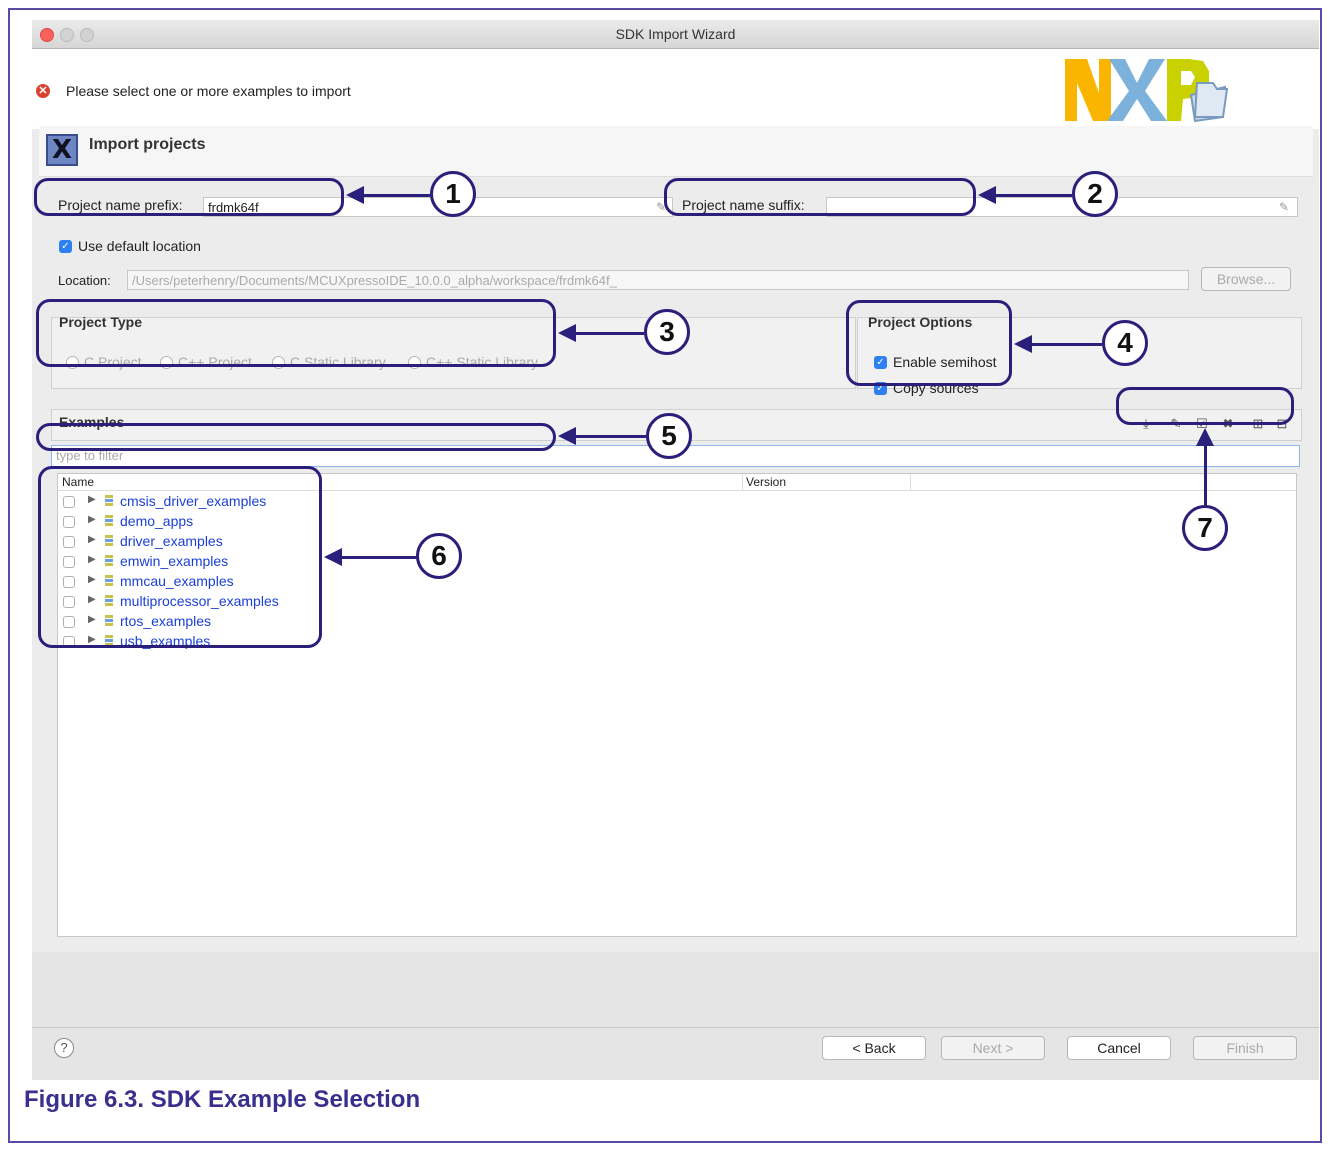 The width and height of the screenshot is (1330, 1151). What do you see at coordinates (1119, 1048) in the screenshot?
I see `cancel-button: Cancel` at bounding box center [1119, 1048].